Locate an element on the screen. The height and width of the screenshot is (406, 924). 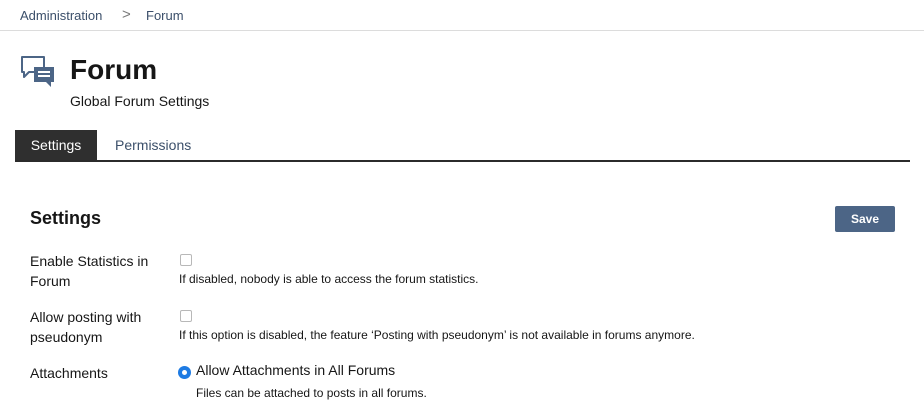
page-title: Forum is located at coordinates (114, 69).